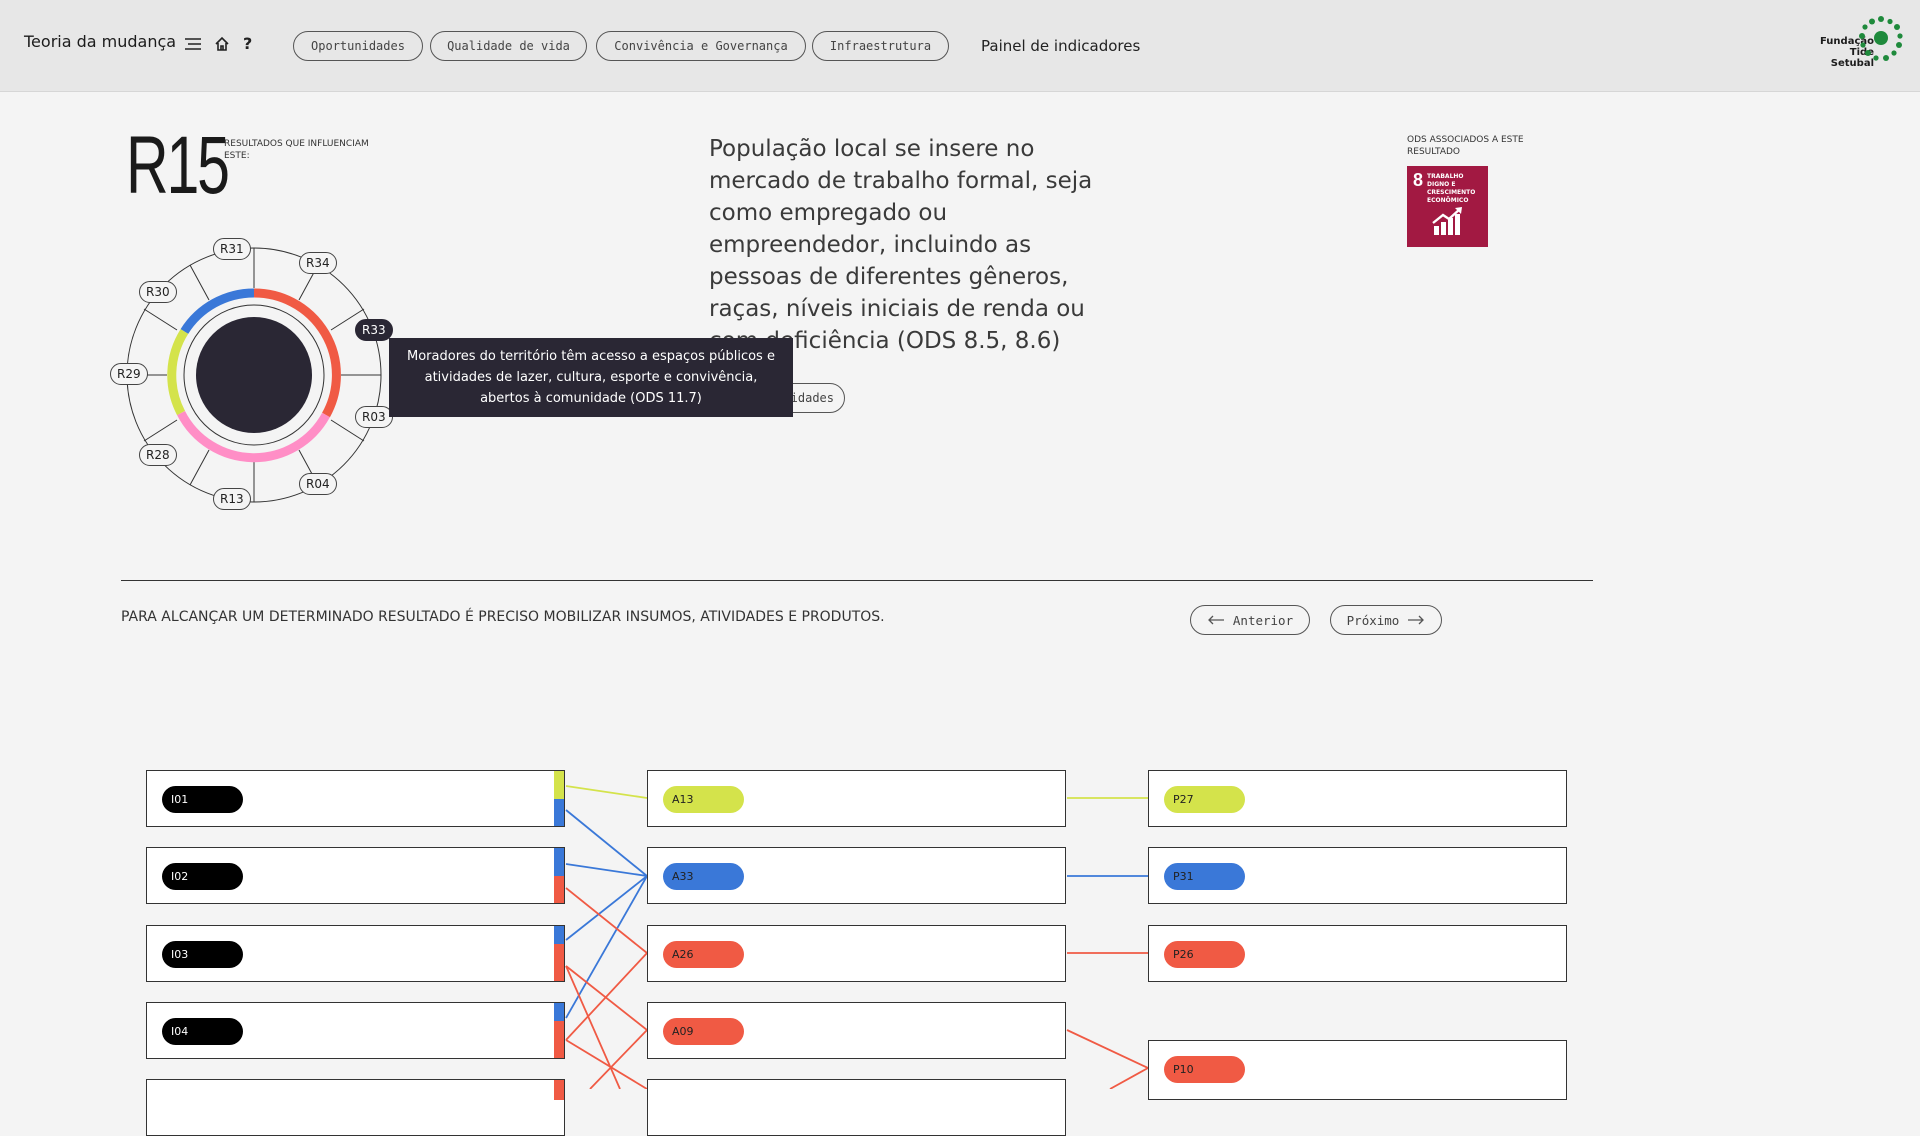 This screenshot has width=1920, height=1136. I want to click on product-tag-p31: P31, so click(1204, 876).